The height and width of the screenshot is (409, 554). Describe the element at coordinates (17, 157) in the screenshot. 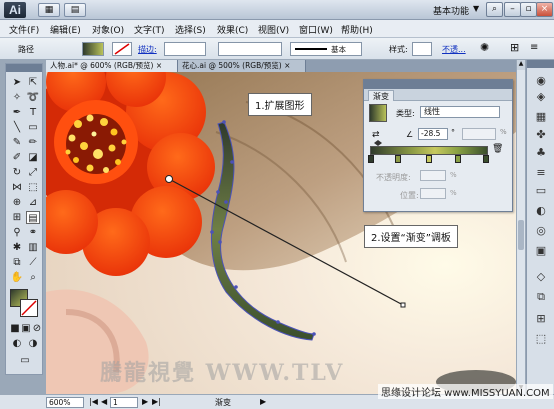

I see `blob-brush-tool-icon: ✐` at that location.